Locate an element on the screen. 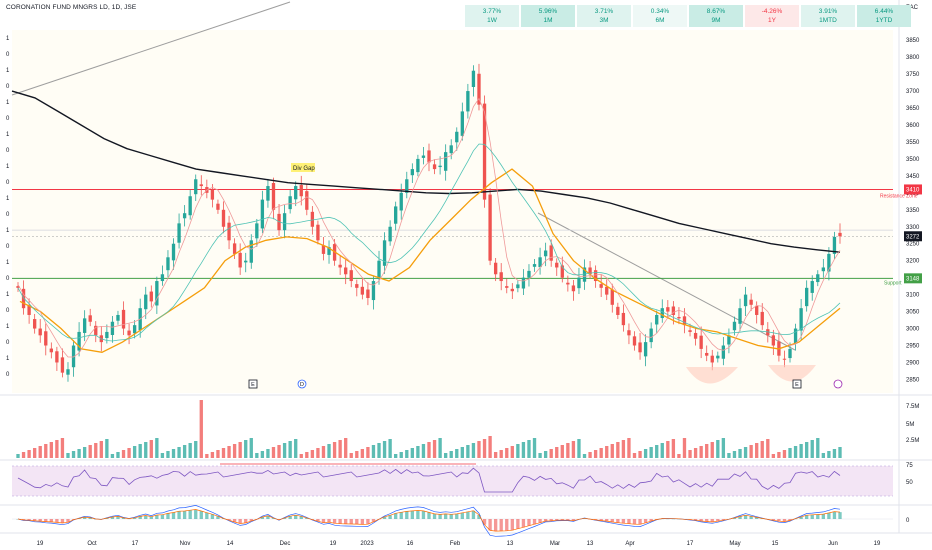 The height and width of the screenshot is (550, 932). performance-cell-1mtd: 3.91% 1MTD is located at coordinates (828, 16).